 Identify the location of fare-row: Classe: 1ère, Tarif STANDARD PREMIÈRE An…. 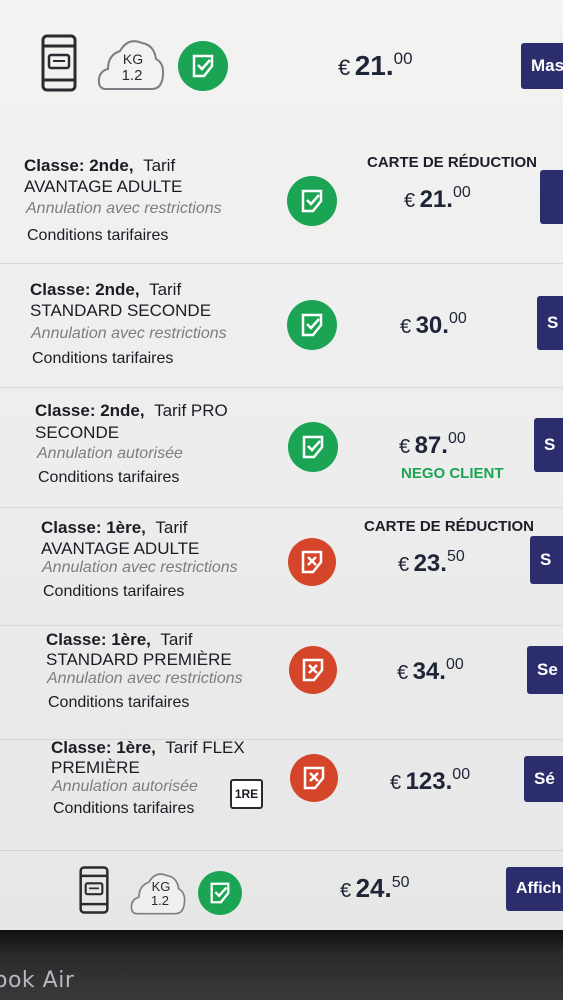
(281, 682).